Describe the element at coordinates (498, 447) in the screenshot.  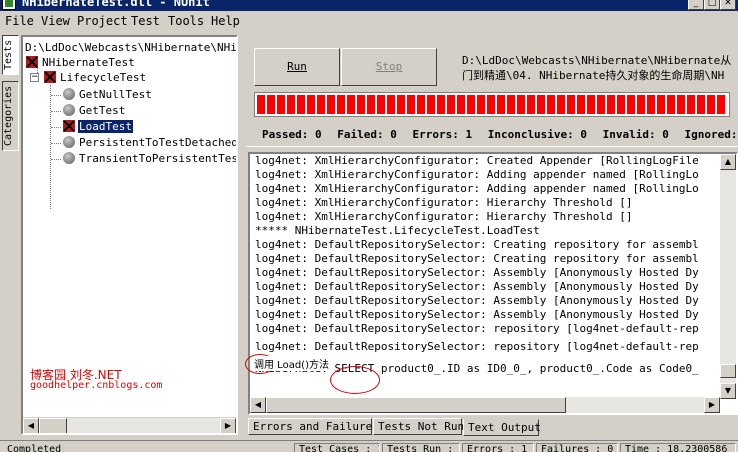
I see `status-errors: Errors : 1` at that location.